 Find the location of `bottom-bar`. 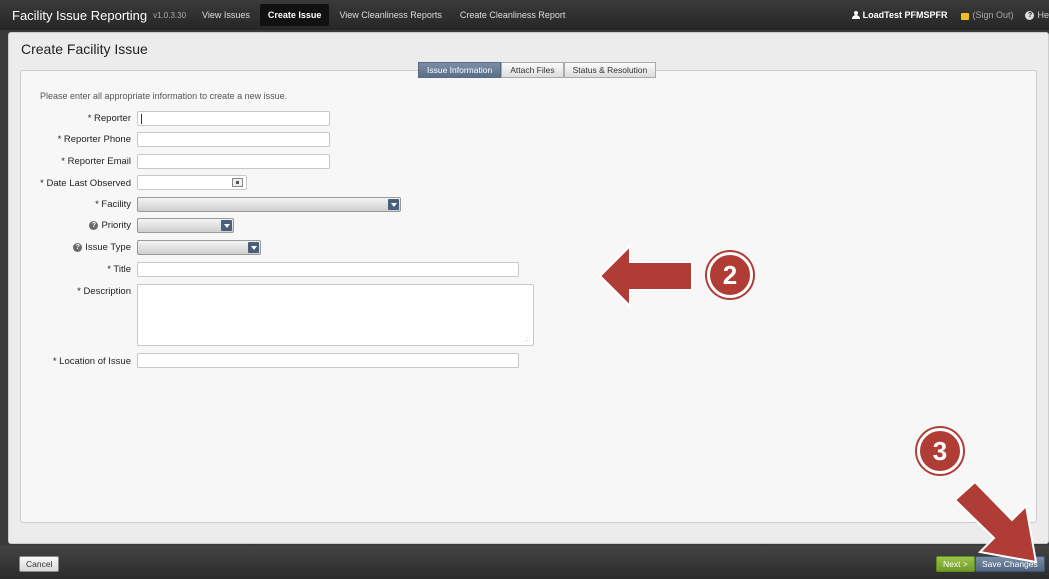

bottom-bar is located at coordinates (524, 562).